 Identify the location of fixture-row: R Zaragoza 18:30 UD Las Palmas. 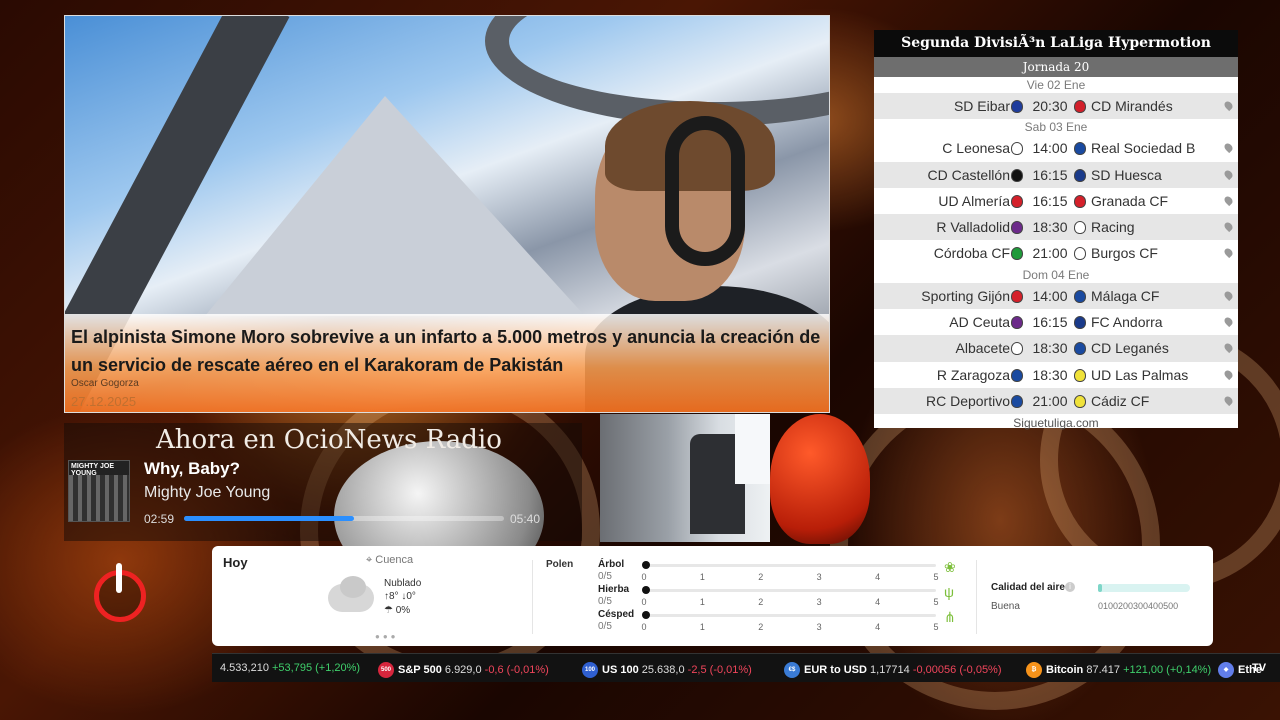
(1056, 375).